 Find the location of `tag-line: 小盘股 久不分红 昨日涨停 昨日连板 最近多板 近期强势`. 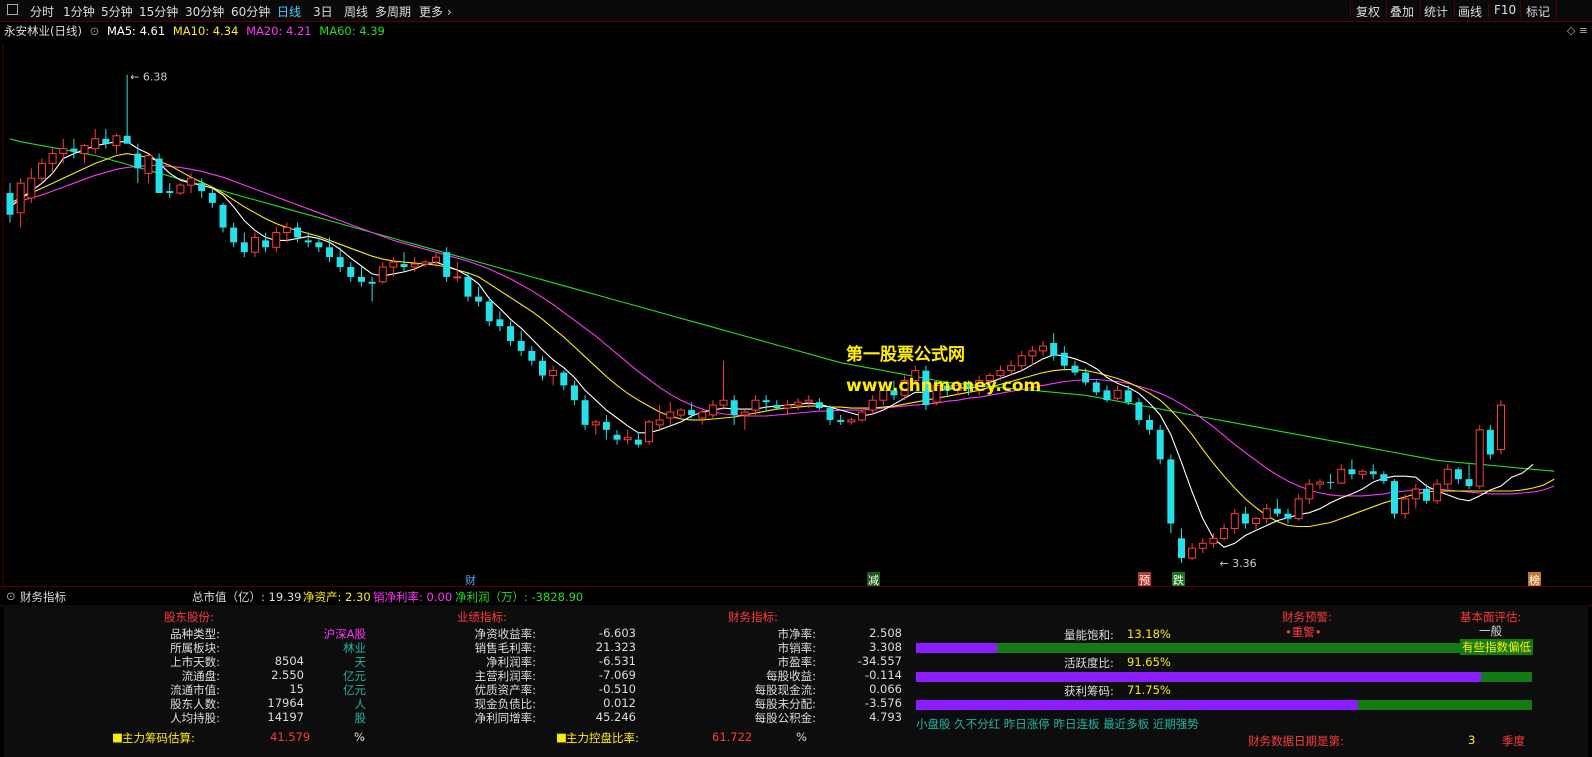

tag-line: 小盘股 久不分红 昨日涨停 昨日连板 最近多板 近期强势 is located at coordinates (1057, 724).